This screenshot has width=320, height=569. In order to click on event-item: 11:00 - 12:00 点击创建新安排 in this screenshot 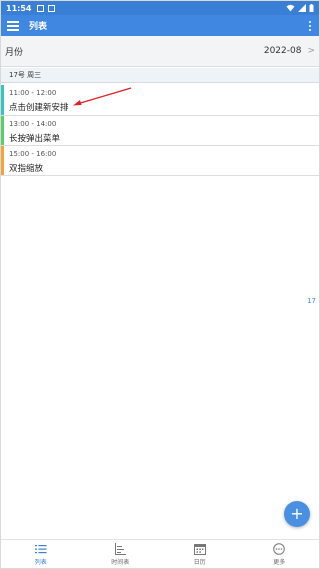, I will do `click(160, 100)`.